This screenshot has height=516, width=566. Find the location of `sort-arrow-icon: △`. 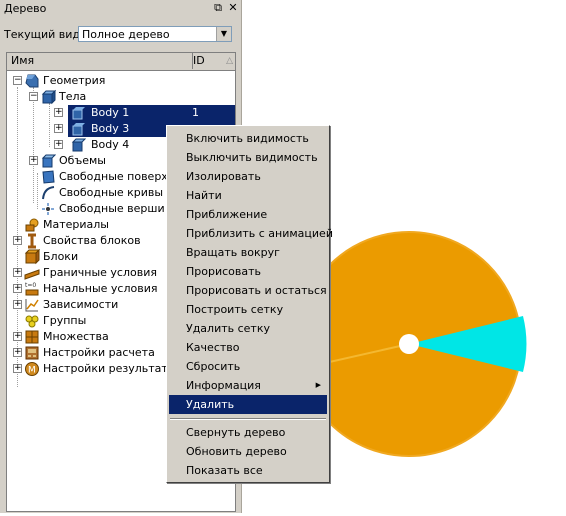

sort-arrow-icon: △ is located at coordinates (229, 61).